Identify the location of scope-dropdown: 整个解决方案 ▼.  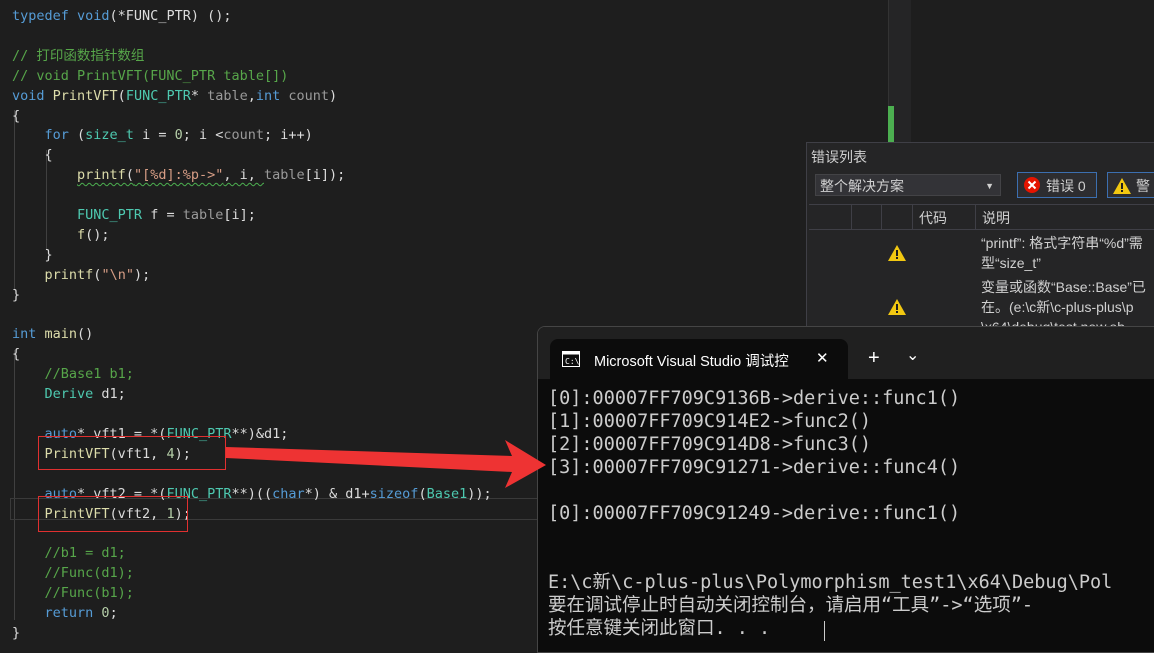
(908, 185).